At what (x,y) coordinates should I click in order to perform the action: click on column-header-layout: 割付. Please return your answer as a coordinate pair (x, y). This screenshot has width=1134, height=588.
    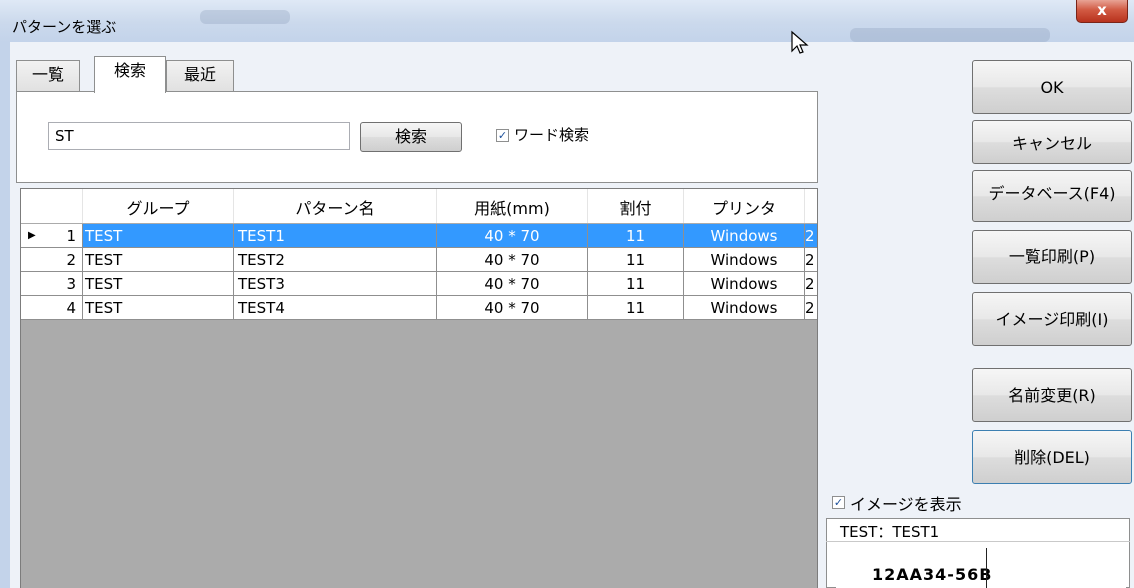
    Looking at the image, I should click on (636, 206).